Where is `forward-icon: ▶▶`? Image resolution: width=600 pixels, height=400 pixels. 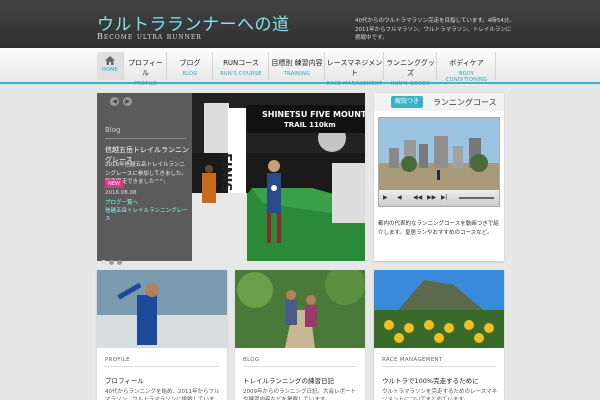 forward-icon: ▶▶ is located at coordinates (431, 197).